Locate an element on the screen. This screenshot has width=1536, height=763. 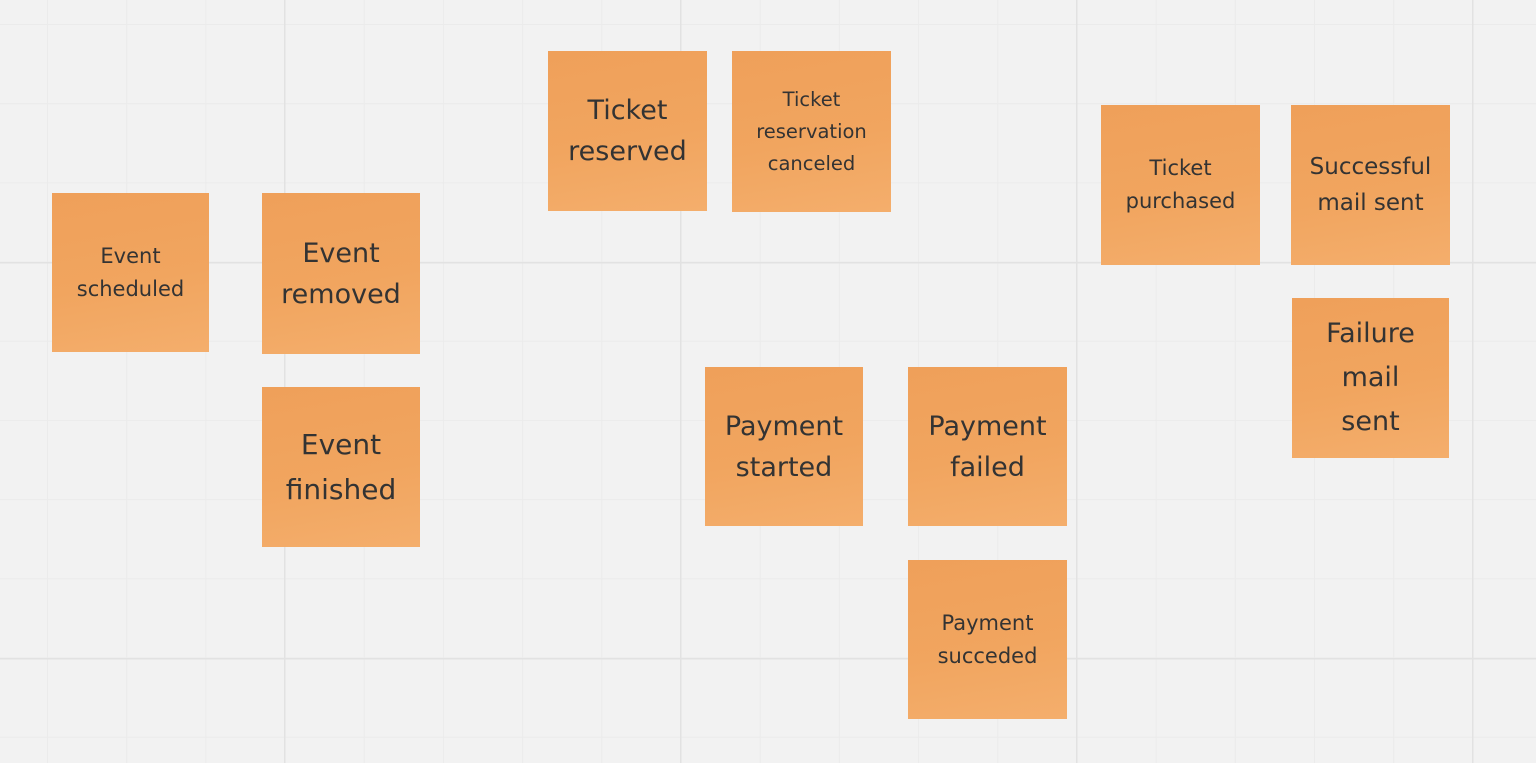
sticky-note-event-finished: Event finished is located at coordinates (341, 467).